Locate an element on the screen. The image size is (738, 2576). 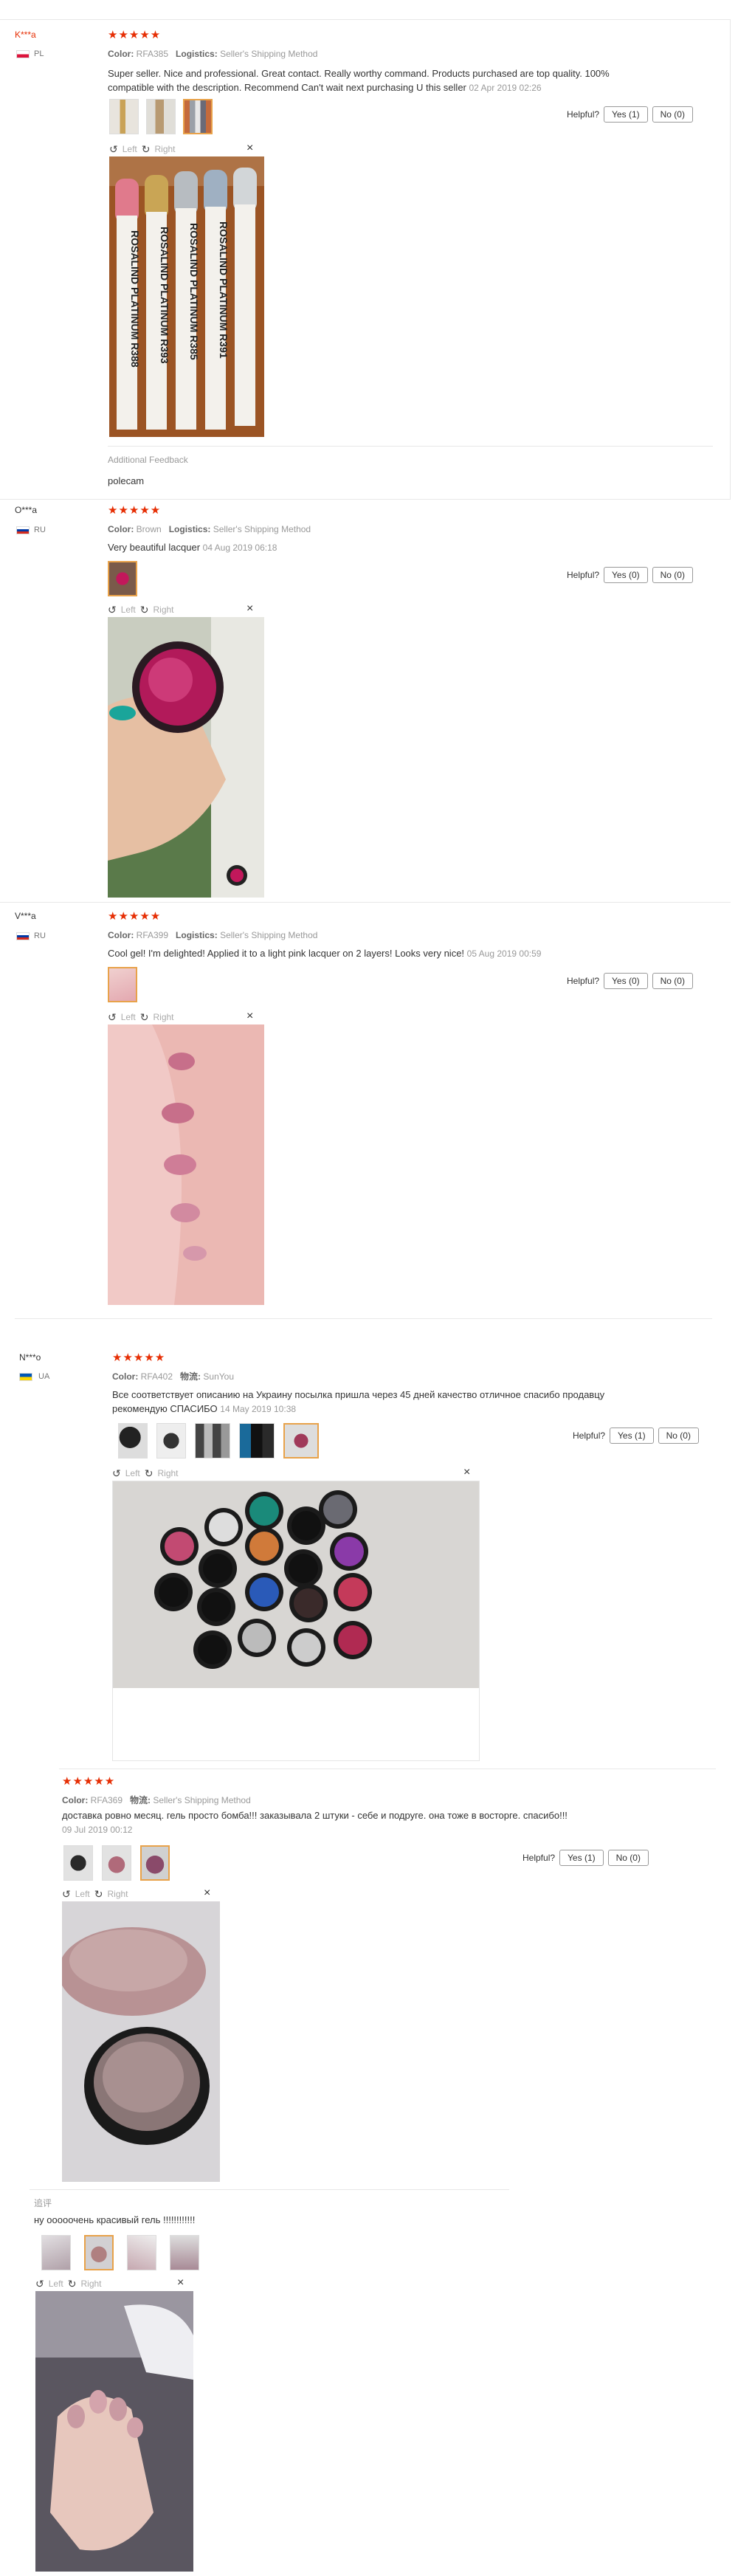
additional-feedback-text: polecam is located at coordinates (126, 481).